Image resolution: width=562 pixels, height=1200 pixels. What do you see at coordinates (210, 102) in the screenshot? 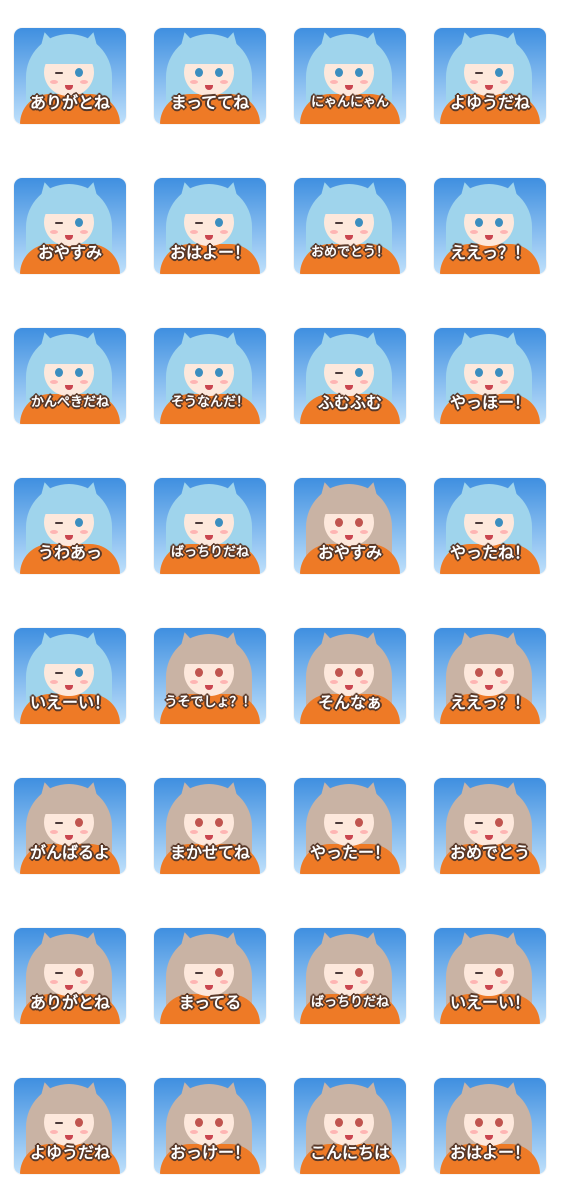
I see `sticker-caption: まっててね` at bounding box center [210, 102].